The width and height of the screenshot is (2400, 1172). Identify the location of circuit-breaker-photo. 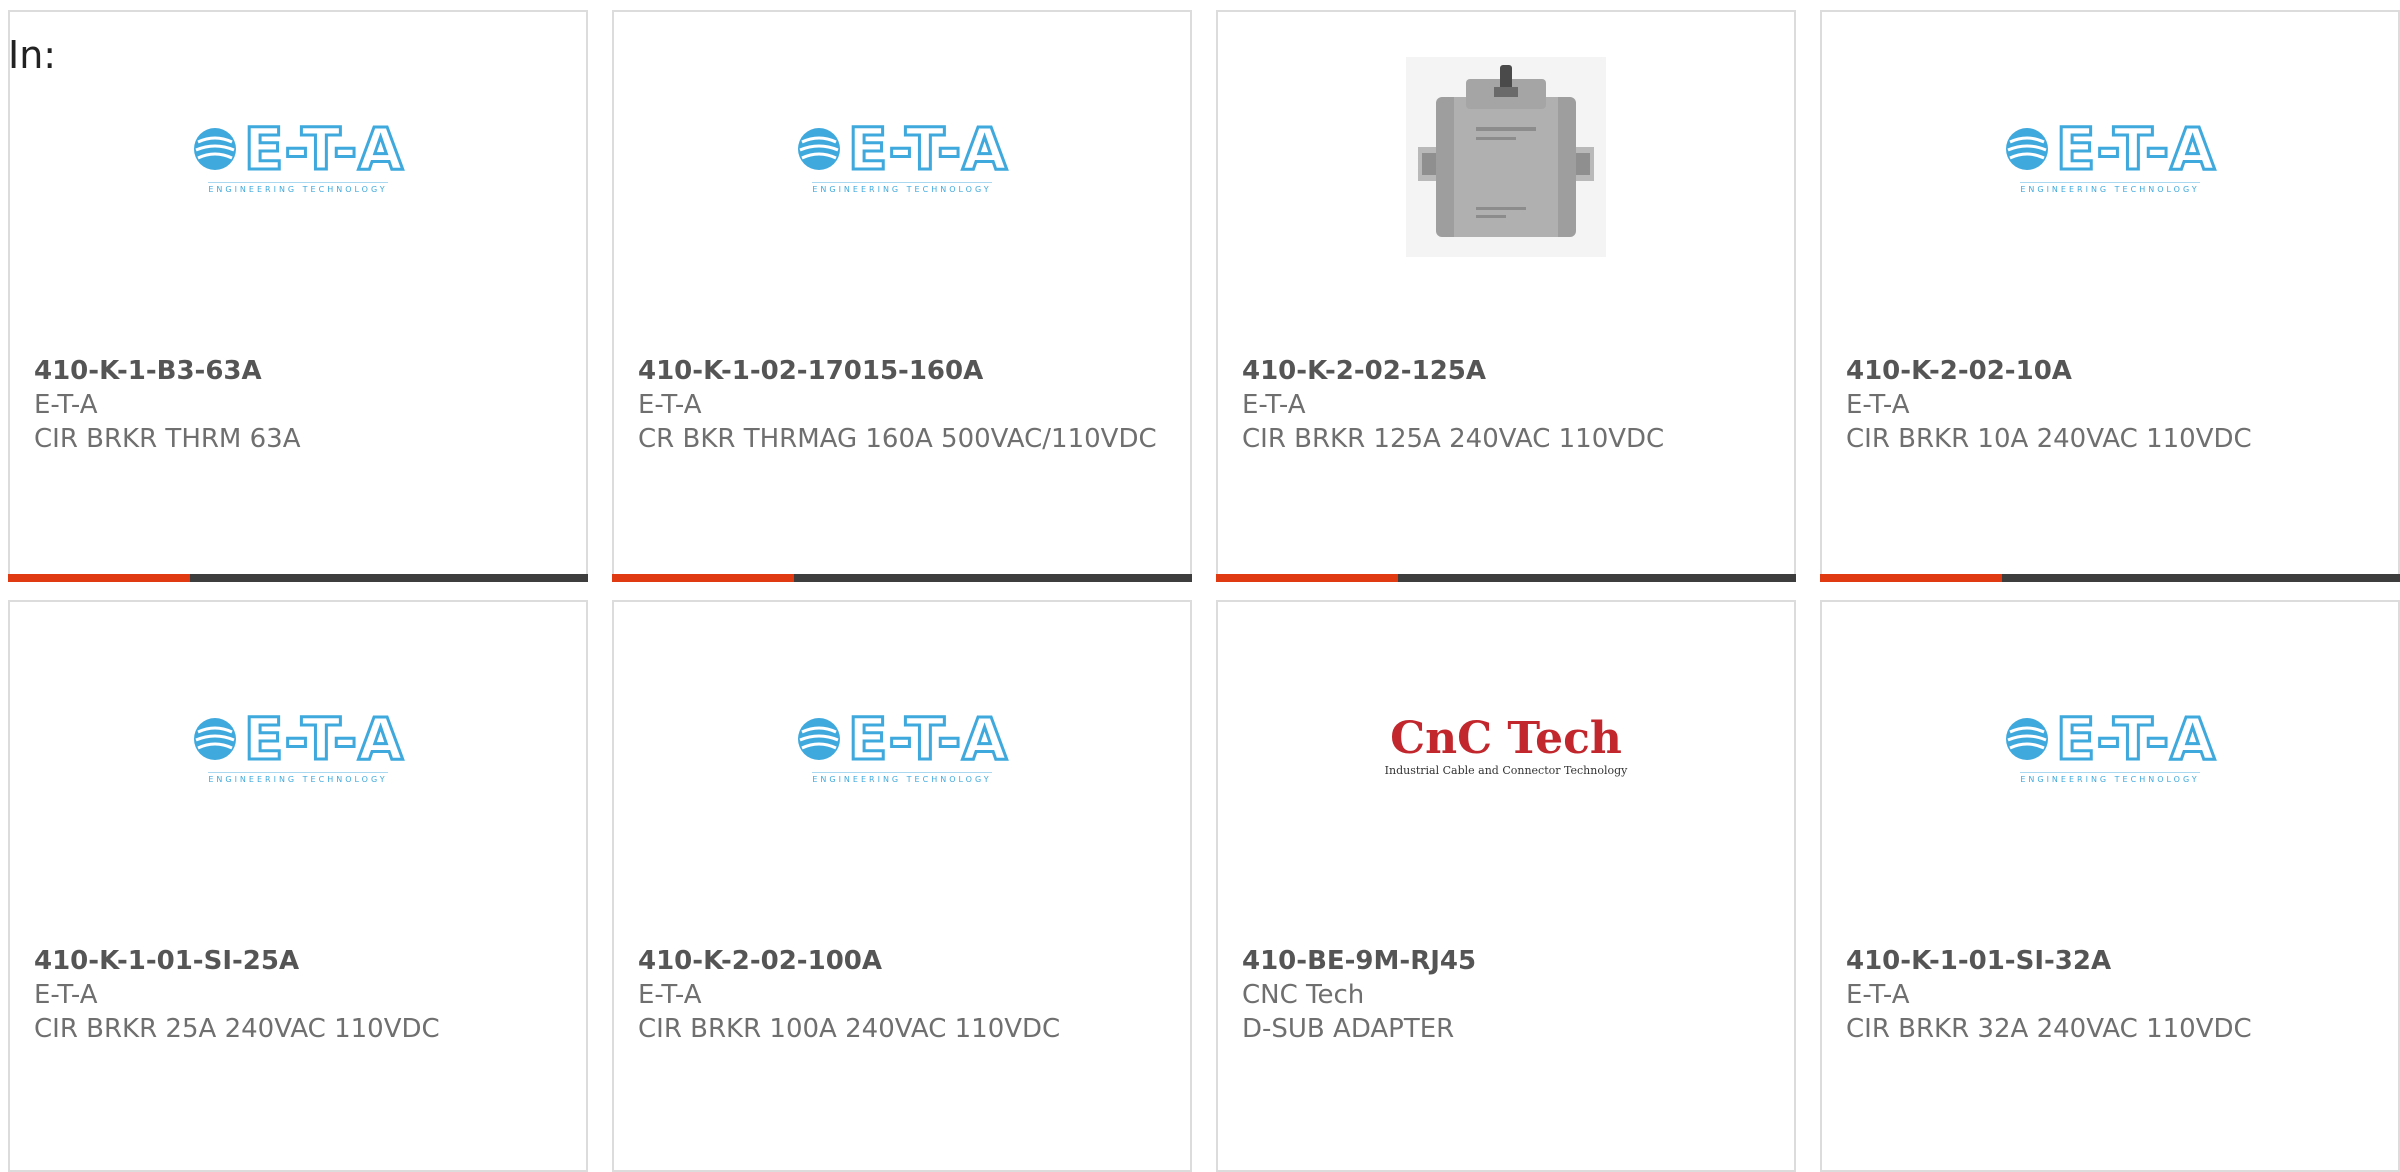
(1506, 157).